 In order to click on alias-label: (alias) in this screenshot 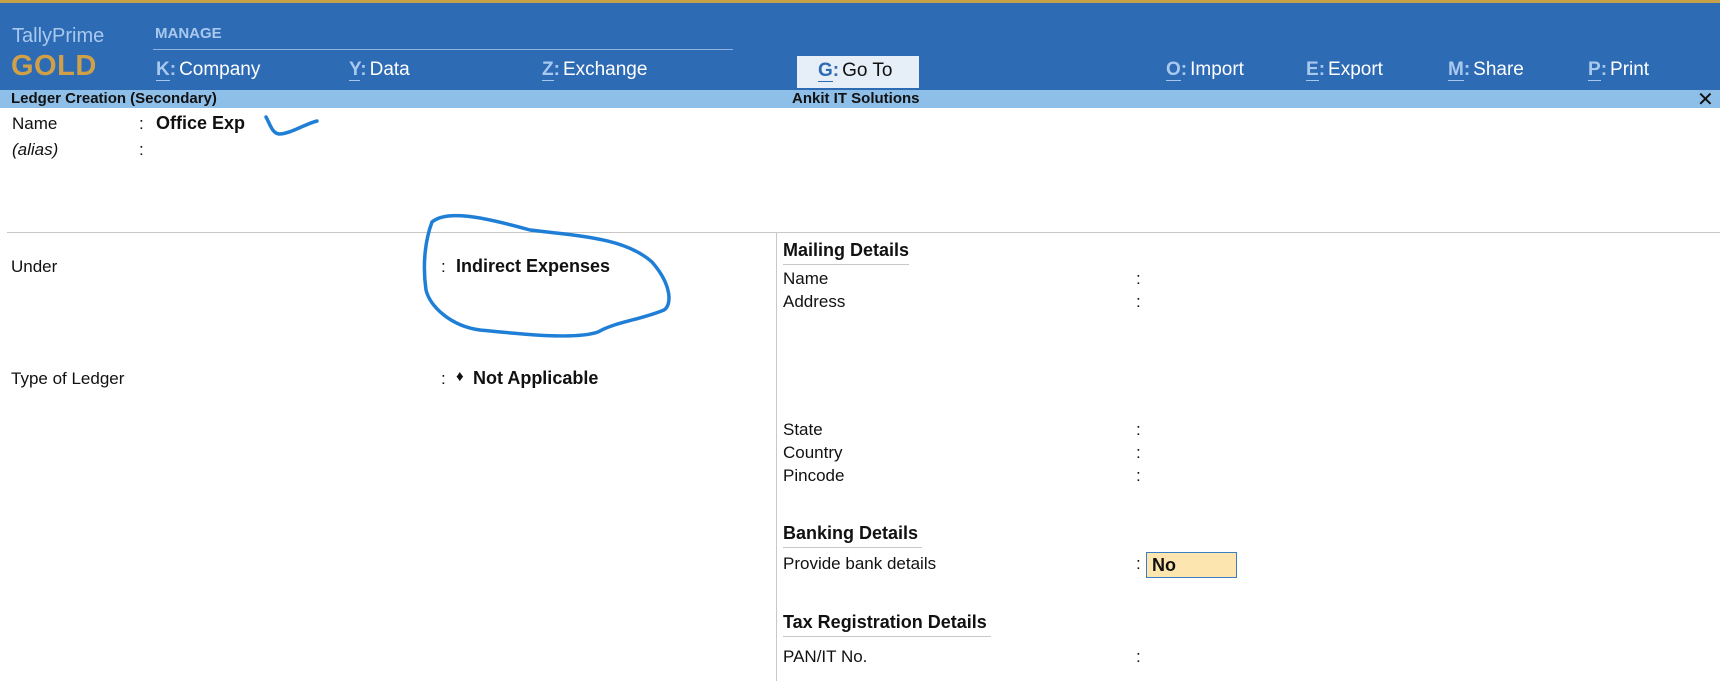, I will do `click(35, 149)`.